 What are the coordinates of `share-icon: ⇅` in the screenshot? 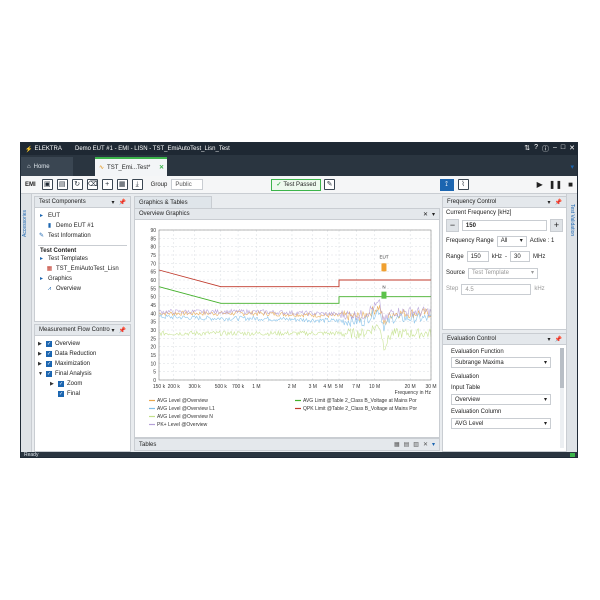 It's located at (527, 149).